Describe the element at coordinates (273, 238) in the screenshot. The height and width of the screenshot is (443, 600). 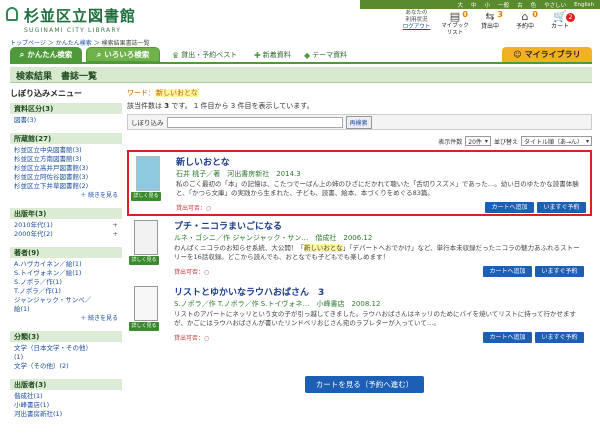
I see `result-meta: ルネ・ゴシニ／作 ジャンジャック・サン… 偕成社 2006.12` at that location.